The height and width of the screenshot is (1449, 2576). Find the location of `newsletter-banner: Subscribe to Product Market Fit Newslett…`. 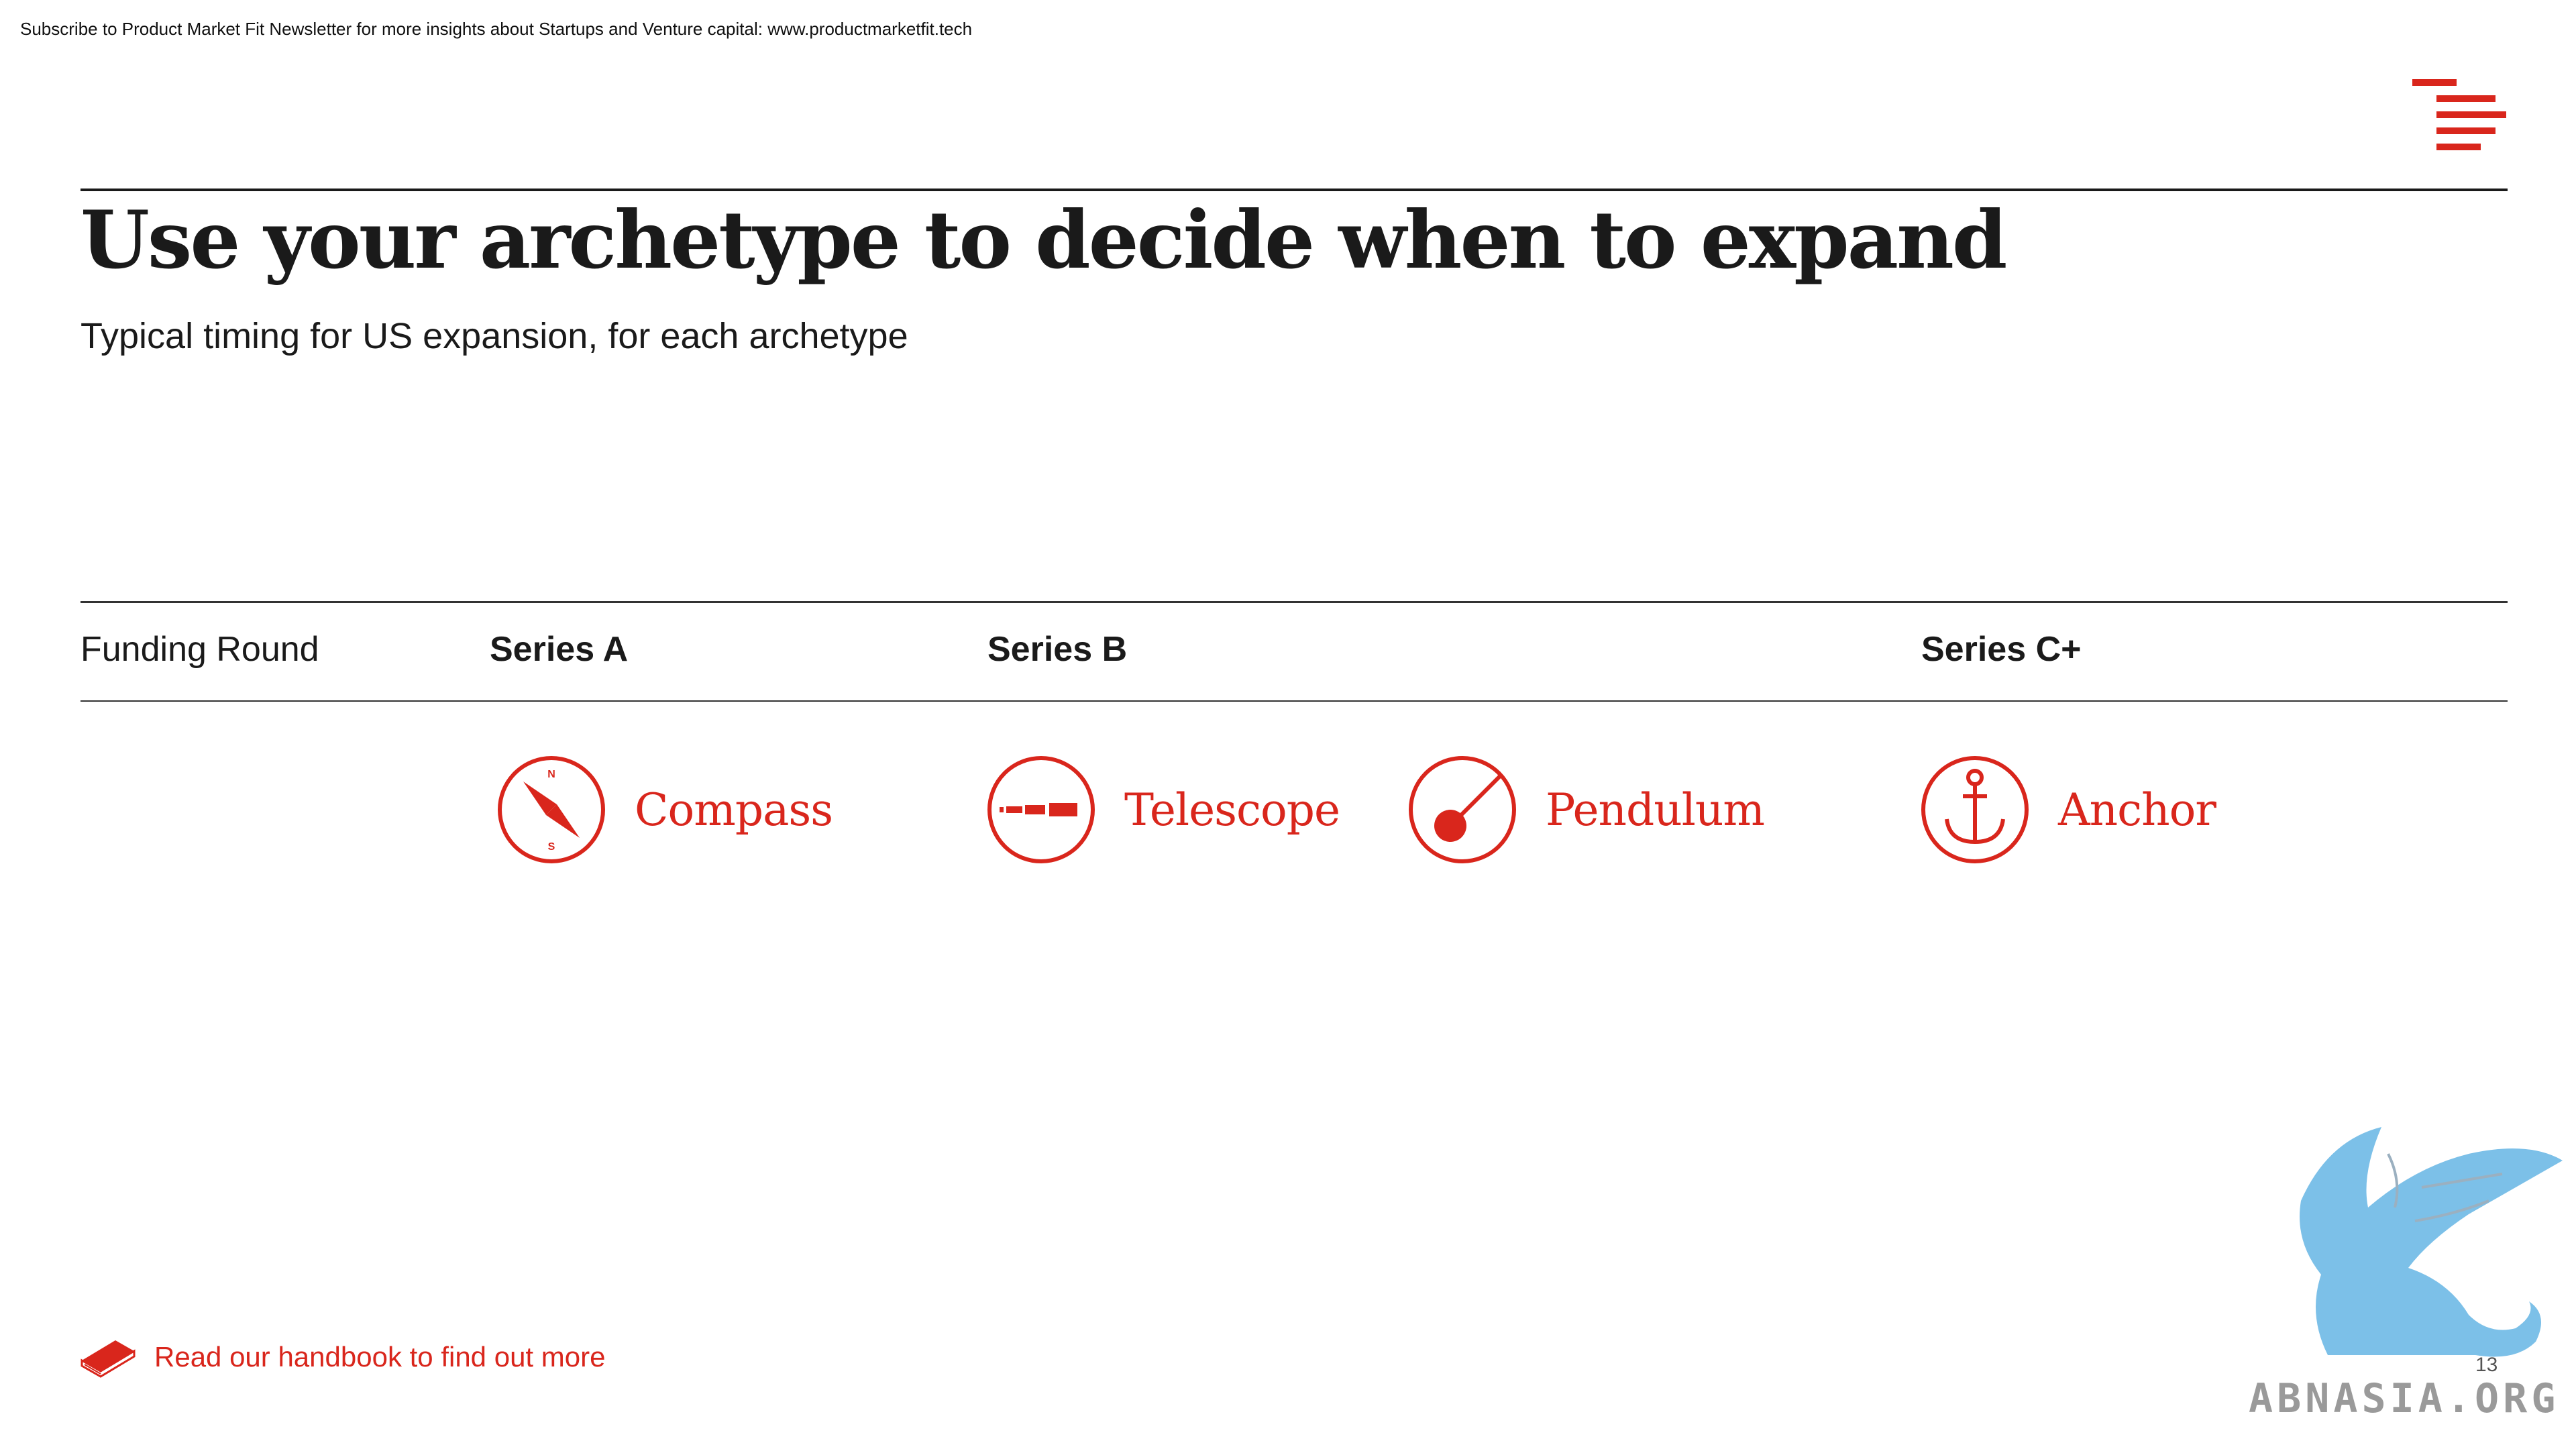

newsletter-banner: Subscribe to Product Market Fit Newslett… is located at coordinates (496, 29).